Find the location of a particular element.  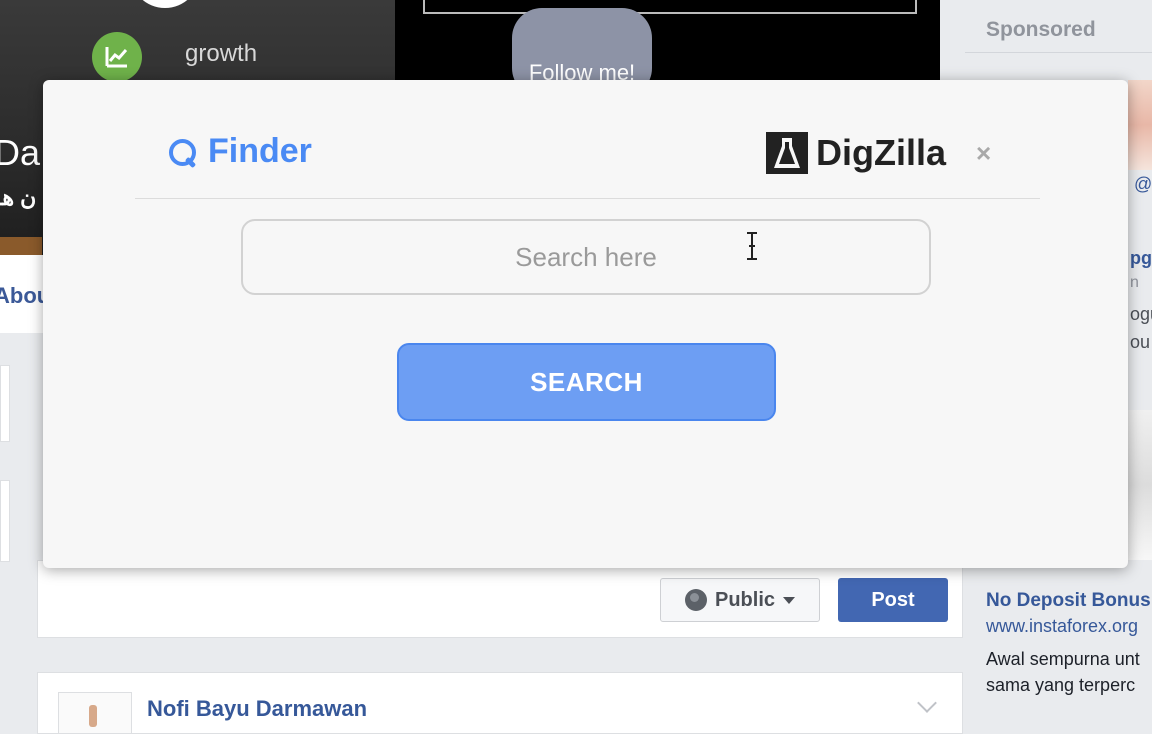

brand-logo: DigZilla is located at coordinates (856, 153).